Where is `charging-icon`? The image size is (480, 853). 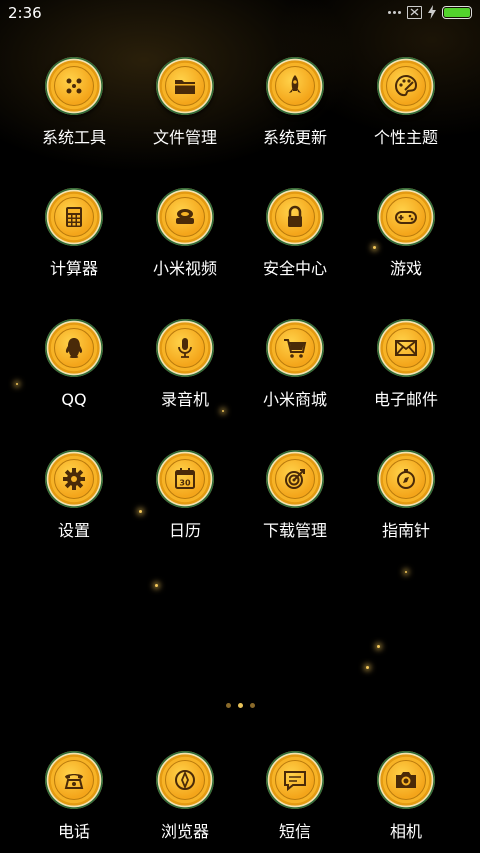
charging-icon is located at coordinates (432, 12).